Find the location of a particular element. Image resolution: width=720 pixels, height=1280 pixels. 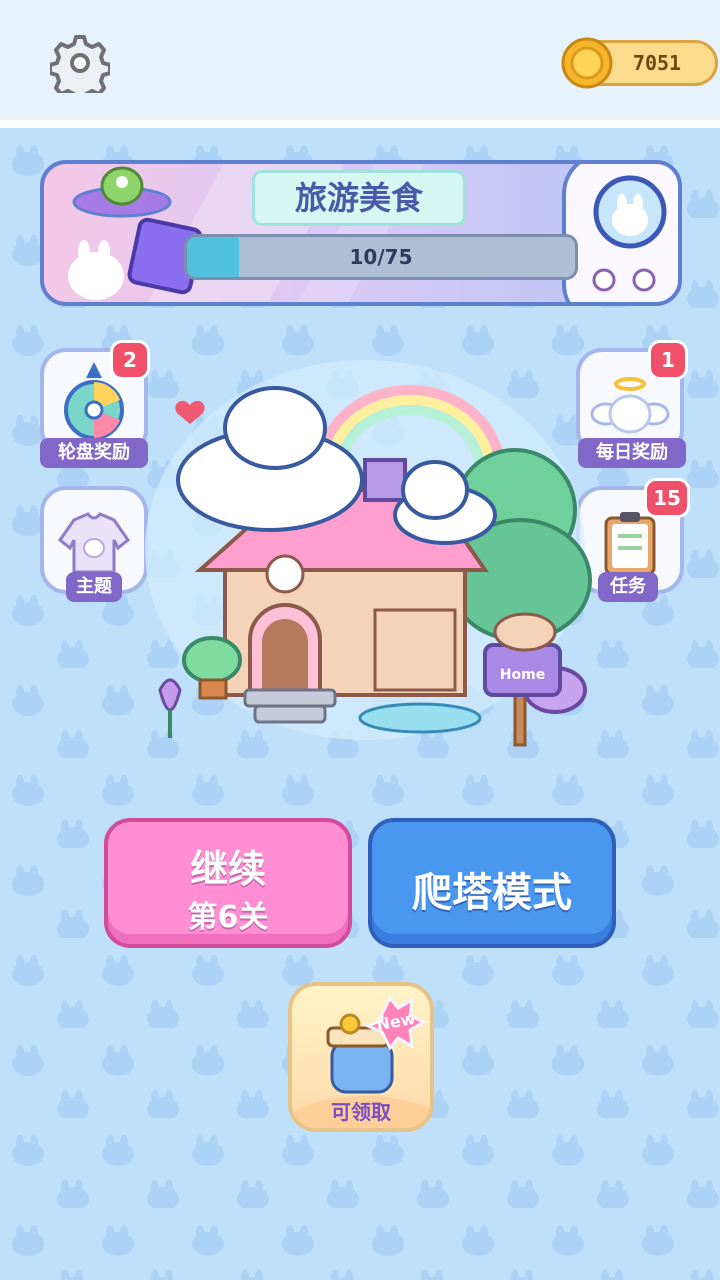

tasks-label: 任务 is located at coordinates (628, 587).